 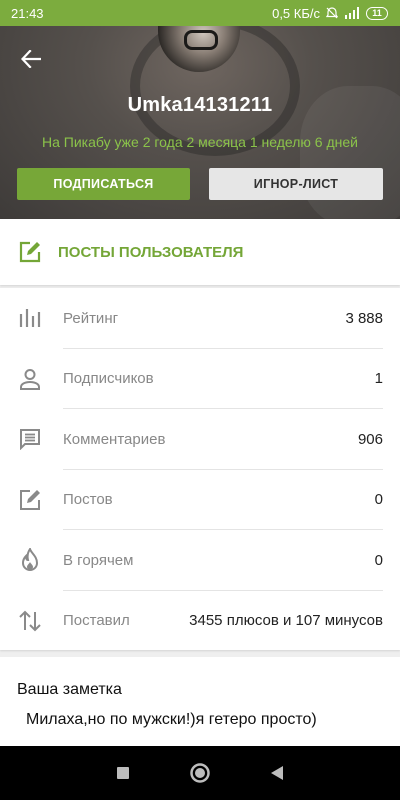 What do you see at coordinates (200, 500) in the screenshot?
I see `stat-posts: Постов 0` at bounding box center [200, 500].